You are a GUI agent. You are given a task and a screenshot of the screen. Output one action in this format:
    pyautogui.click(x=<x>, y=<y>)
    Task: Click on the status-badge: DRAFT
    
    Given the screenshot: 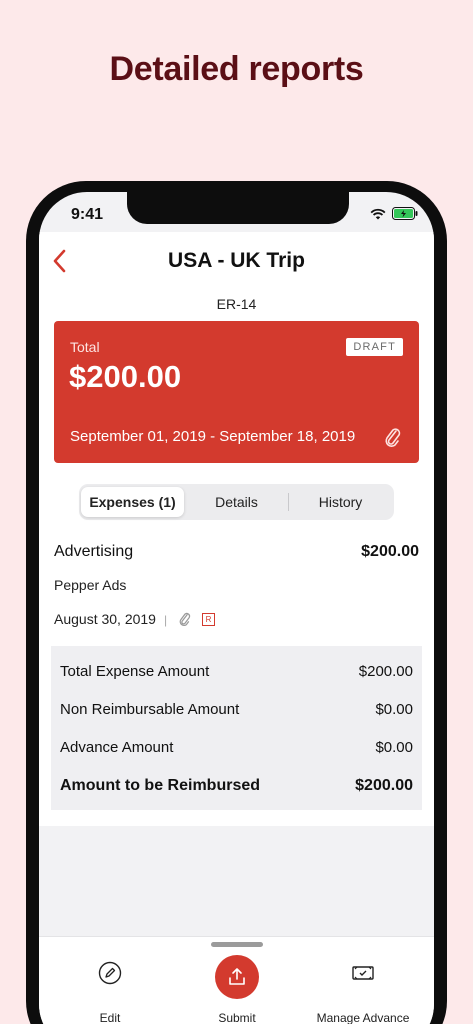 What is the action you would take?
    pyautogui.click(x=374, y=347)
    